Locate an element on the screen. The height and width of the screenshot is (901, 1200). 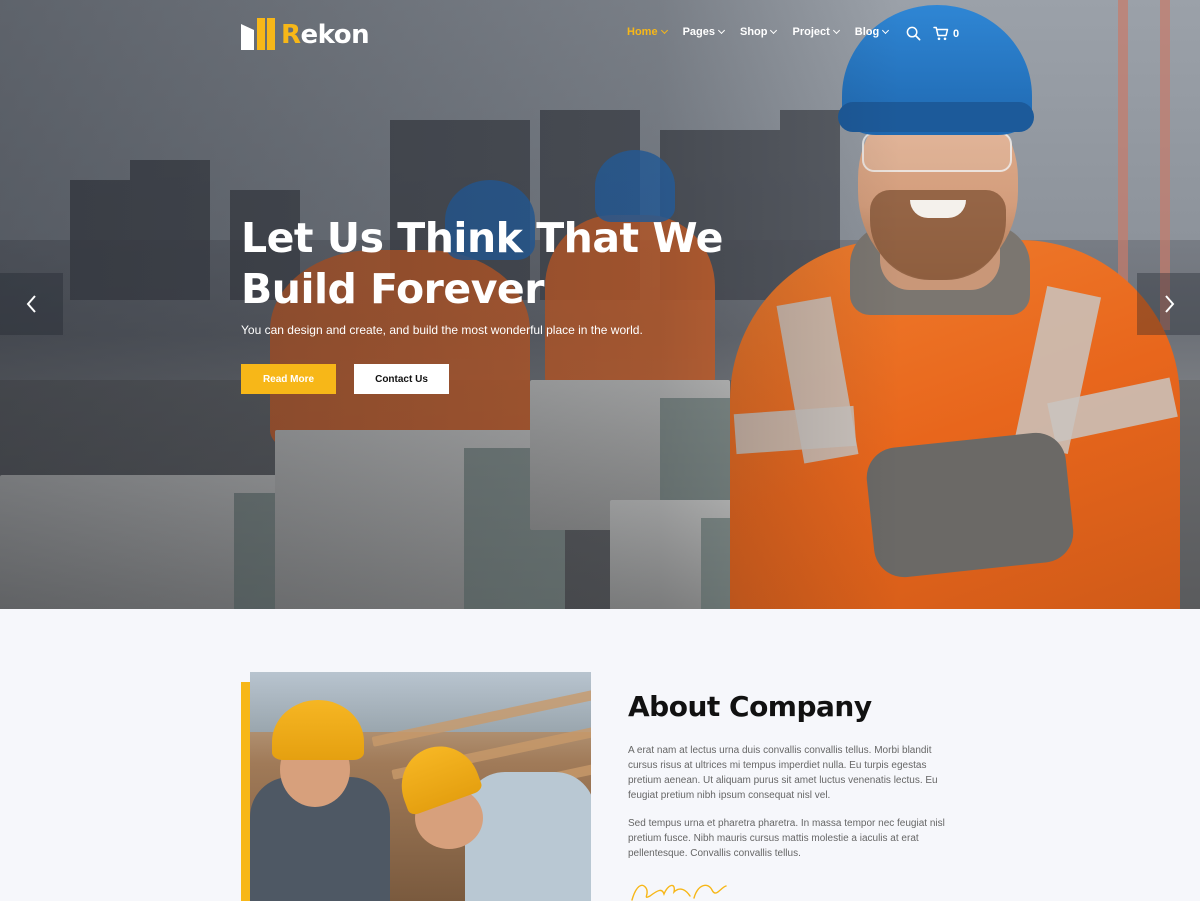
nav-item-blog: Blog is located at coordinates (872, 32).